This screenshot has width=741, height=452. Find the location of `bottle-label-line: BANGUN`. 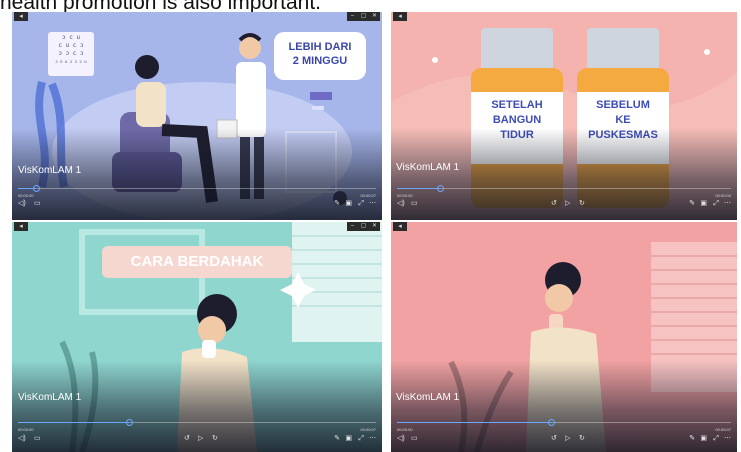

bottle-label-line: BANGUN is located at coordinates (517, 120).